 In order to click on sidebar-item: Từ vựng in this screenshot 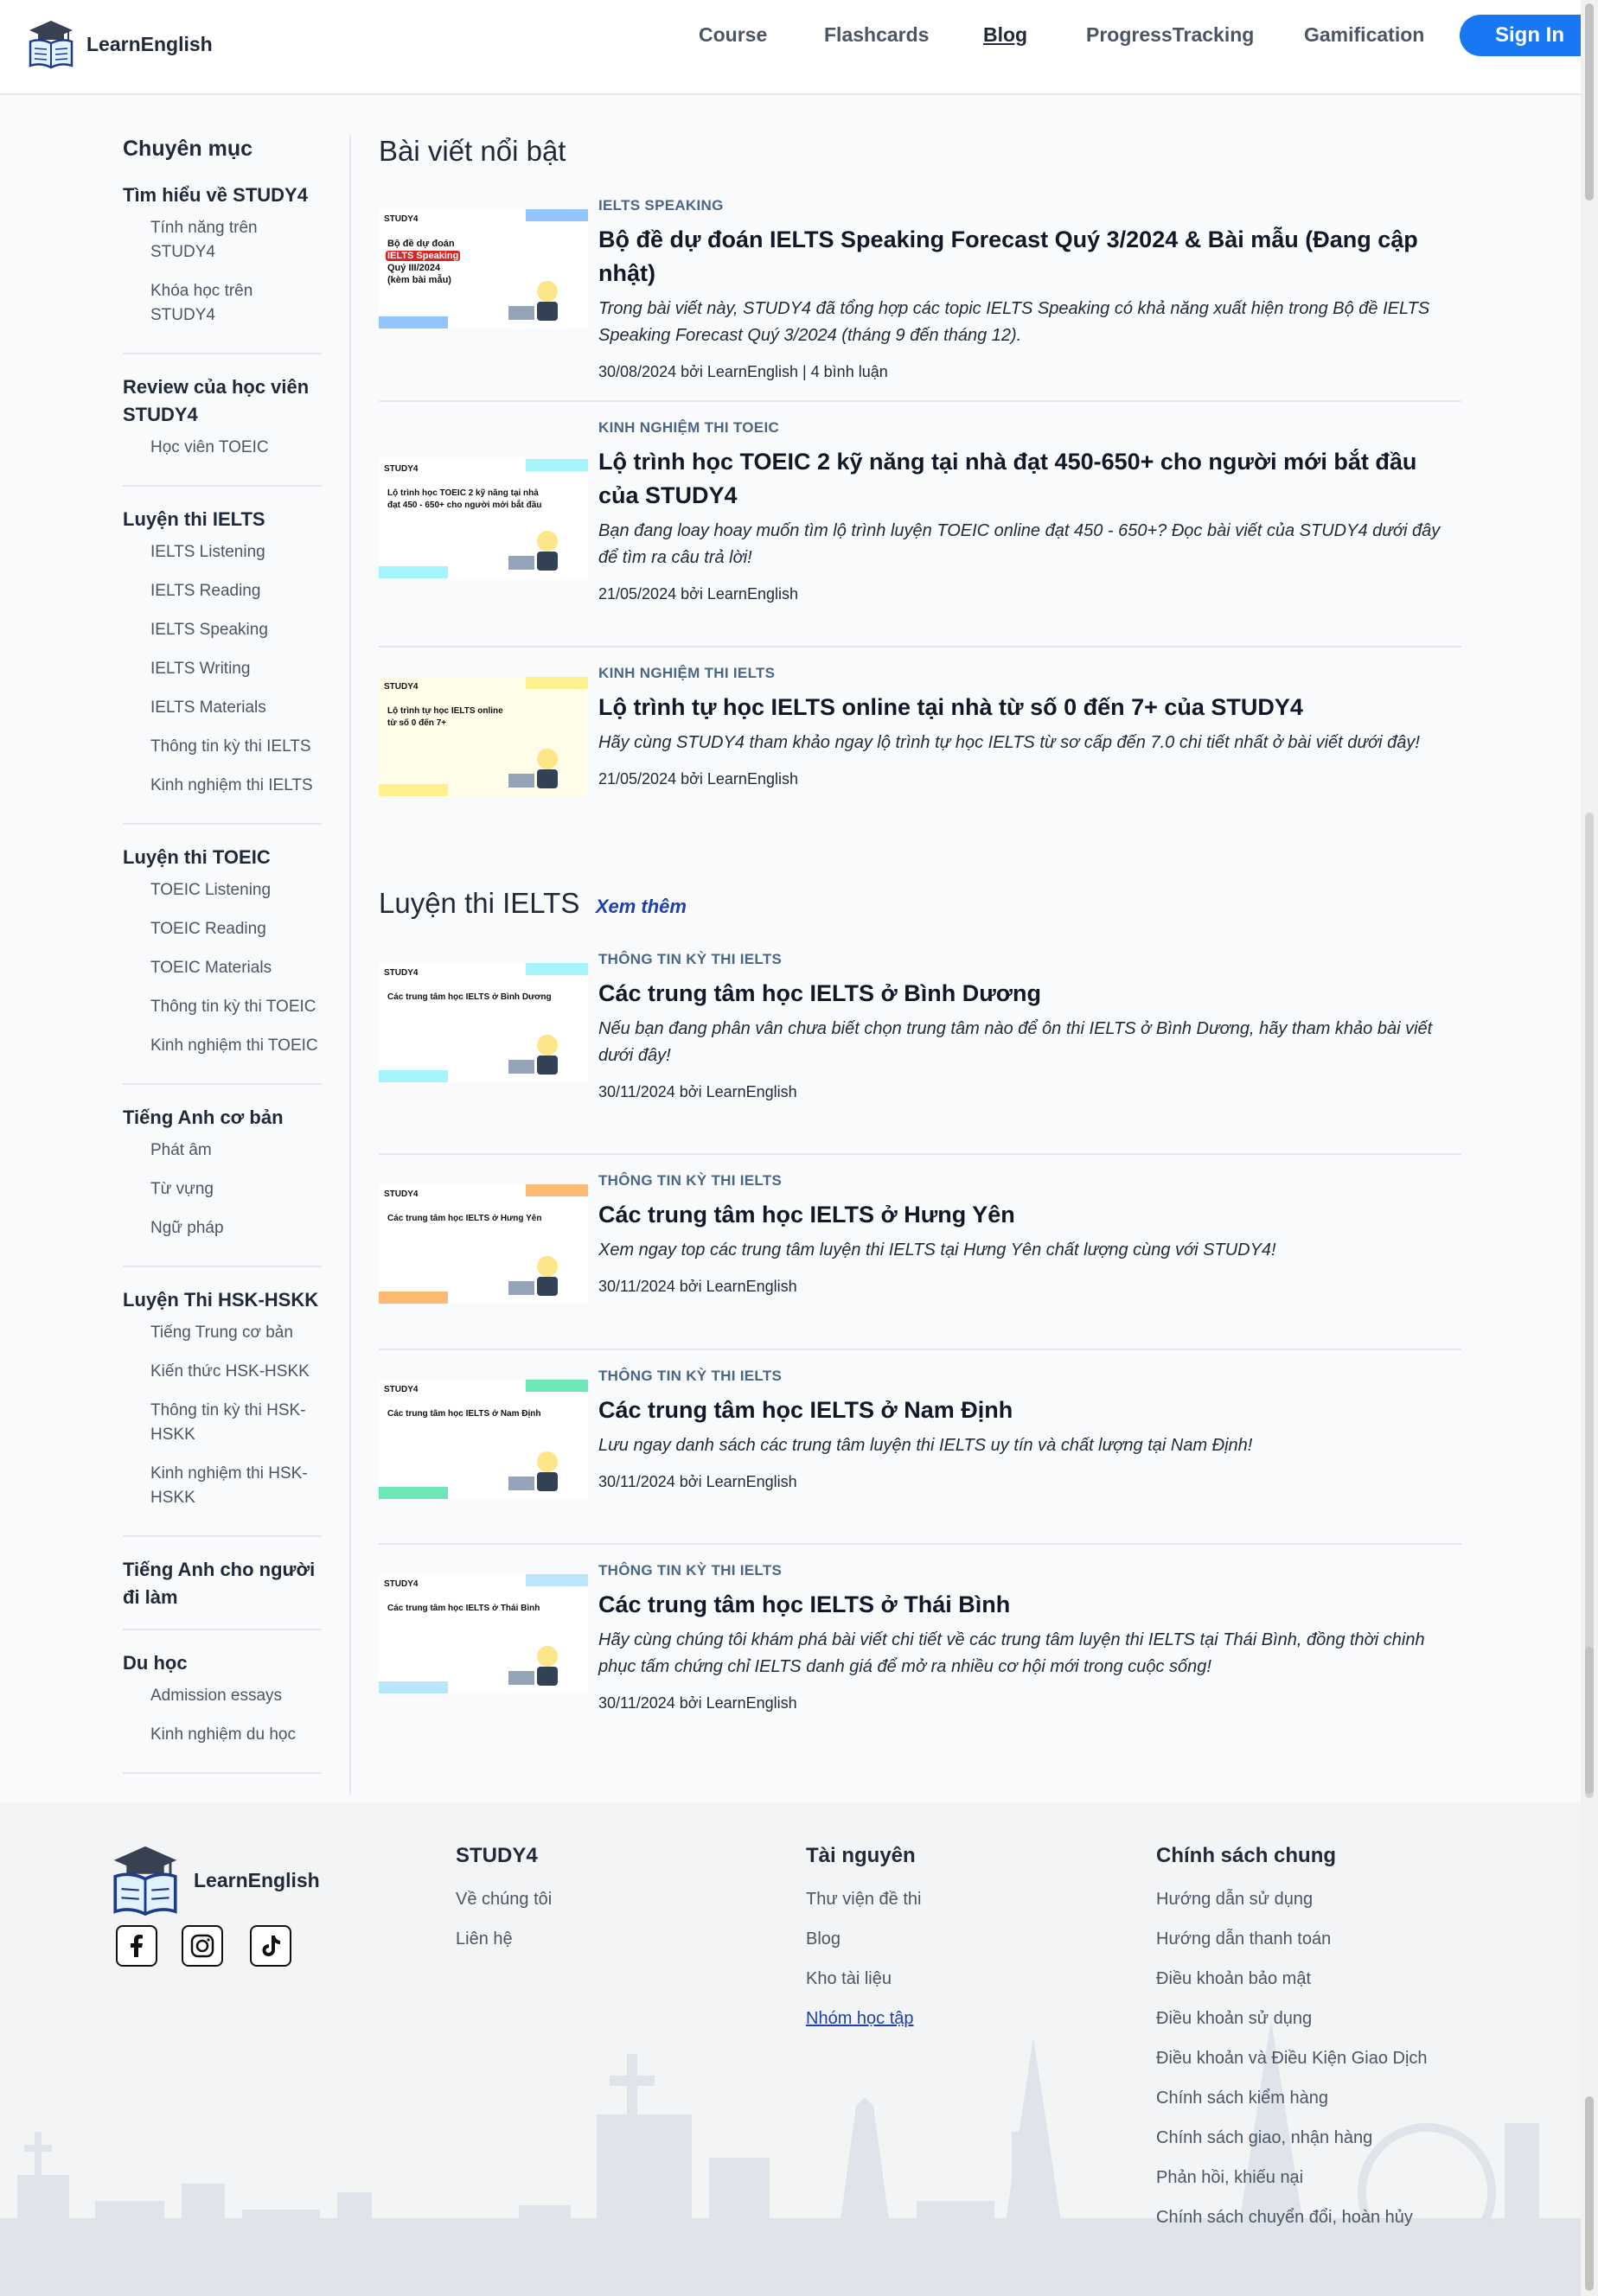, I will do `click(222, 1189)`.